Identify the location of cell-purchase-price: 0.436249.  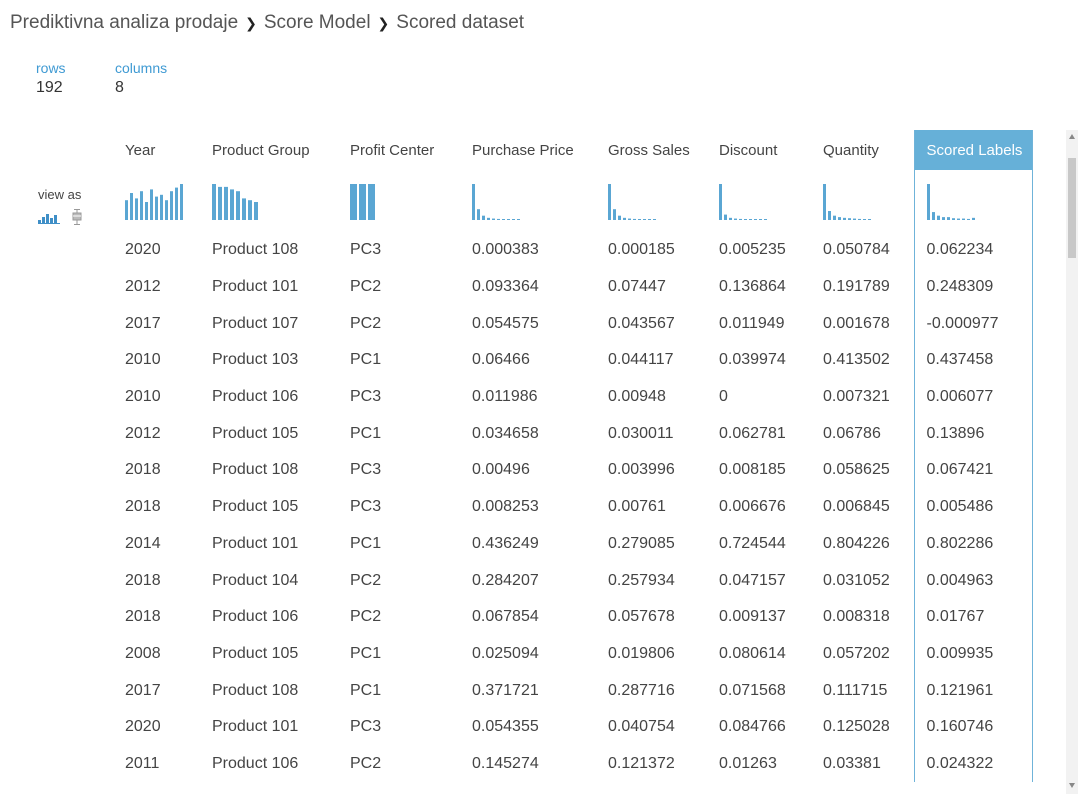
(528, 544).